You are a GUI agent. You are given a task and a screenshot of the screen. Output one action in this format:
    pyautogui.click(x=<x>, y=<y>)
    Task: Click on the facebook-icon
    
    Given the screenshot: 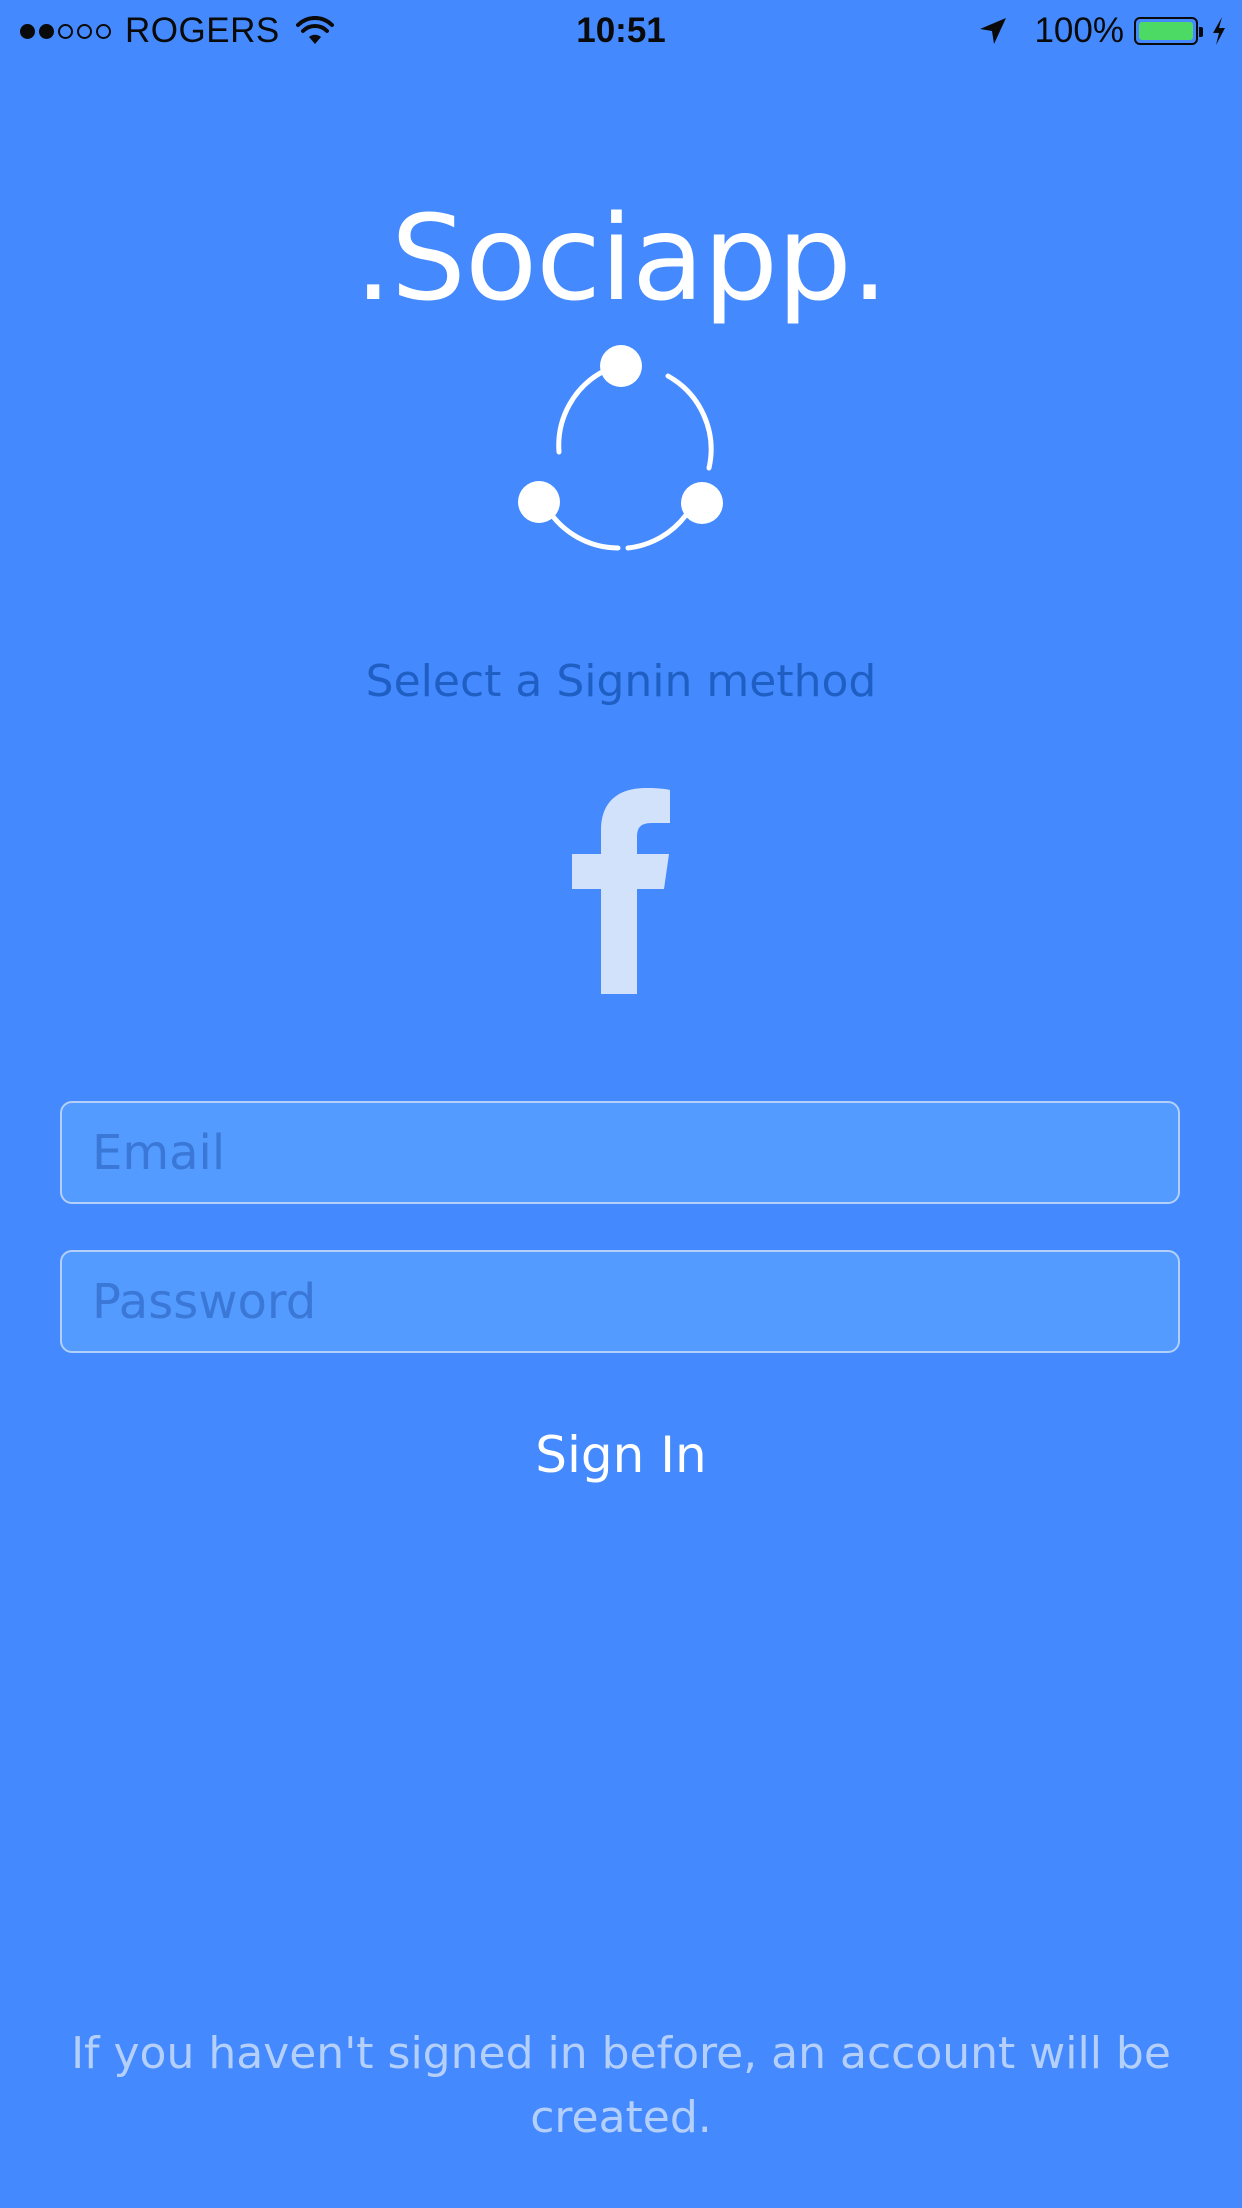 What is the action you would take?
    pyautogui.click(x=621, y=891)
    